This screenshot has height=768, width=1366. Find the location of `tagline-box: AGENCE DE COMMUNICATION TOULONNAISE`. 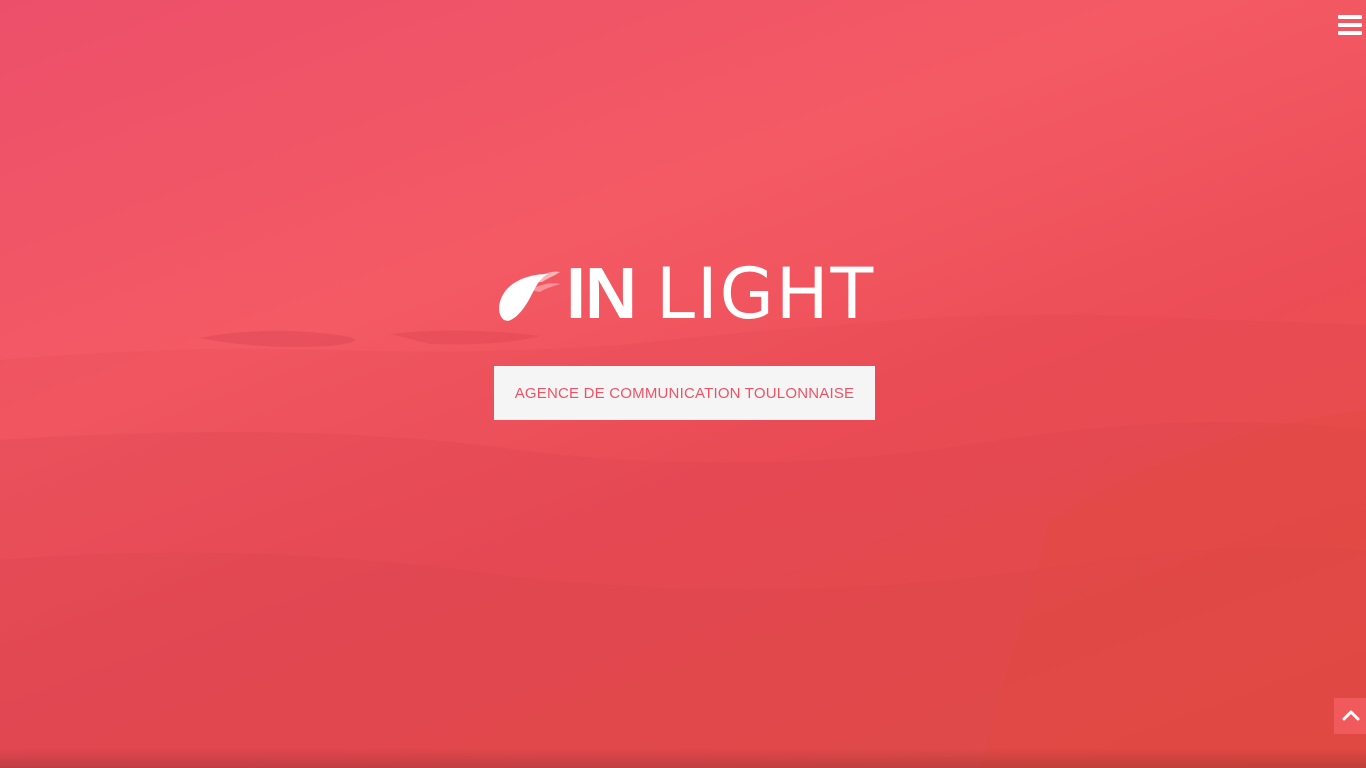

tagline-box: AGENCE DE COMMUNICATION TOULONNAISE is located at coordinates (684, 393).